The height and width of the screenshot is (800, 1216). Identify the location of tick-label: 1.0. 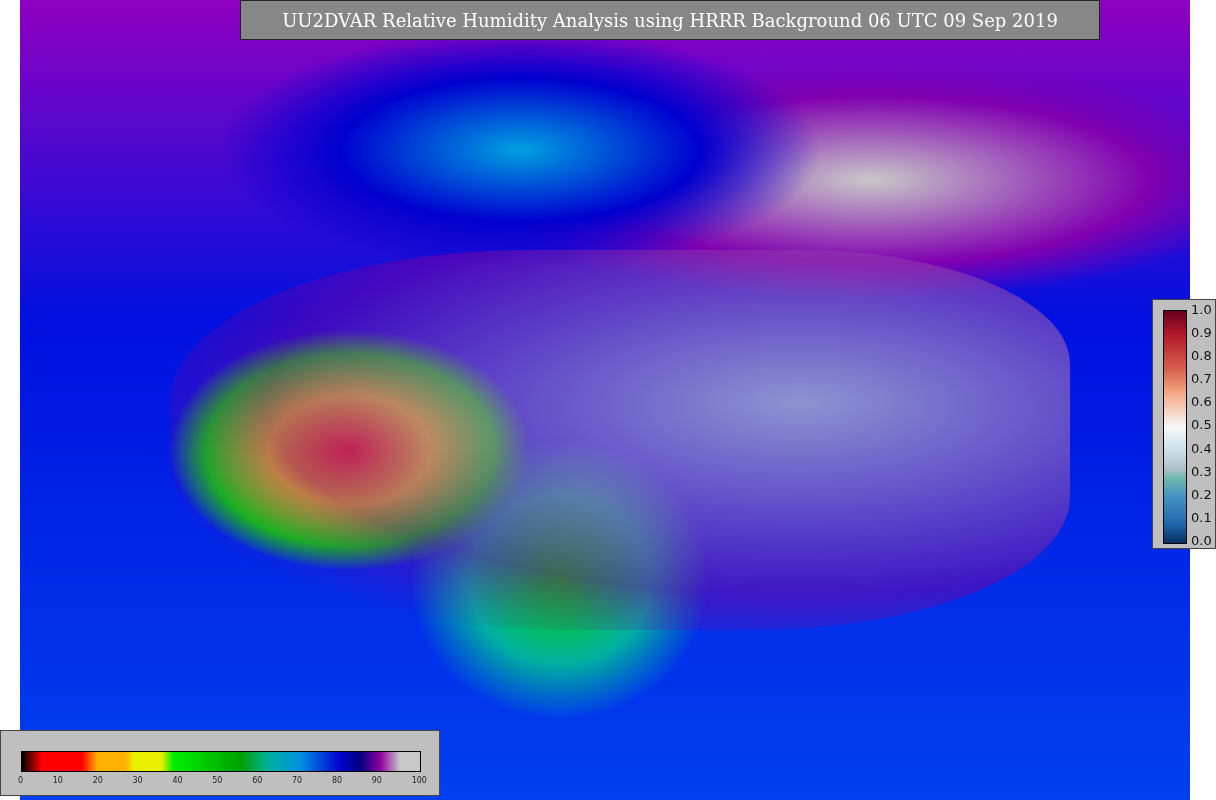
(1201, 309).